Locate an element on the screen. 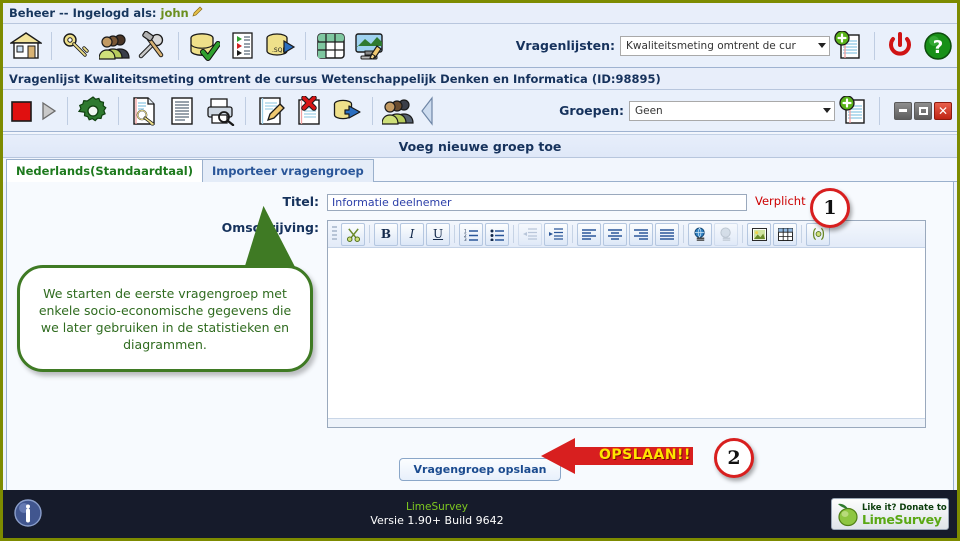 This screenshot has height=541, width=960. database-export-icon is located at coordinates (347, 111).